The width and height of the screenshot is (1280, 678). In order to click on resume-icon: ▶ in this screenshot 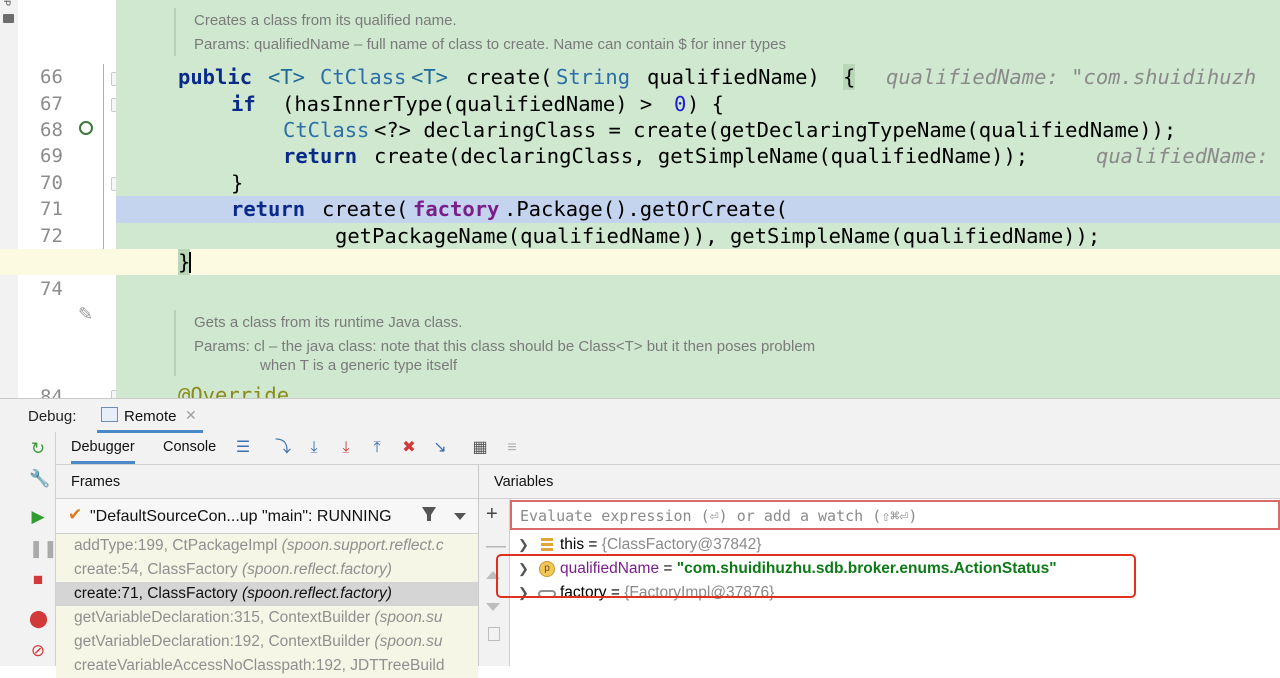, I will do `click(38, 517)`.